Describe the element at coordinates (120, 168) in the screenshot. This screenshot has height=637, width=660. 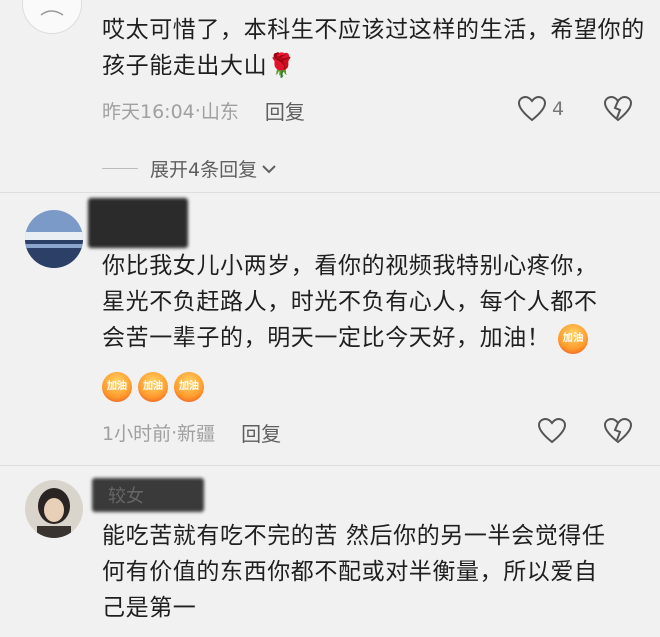
I see `expand-divider` at that location.